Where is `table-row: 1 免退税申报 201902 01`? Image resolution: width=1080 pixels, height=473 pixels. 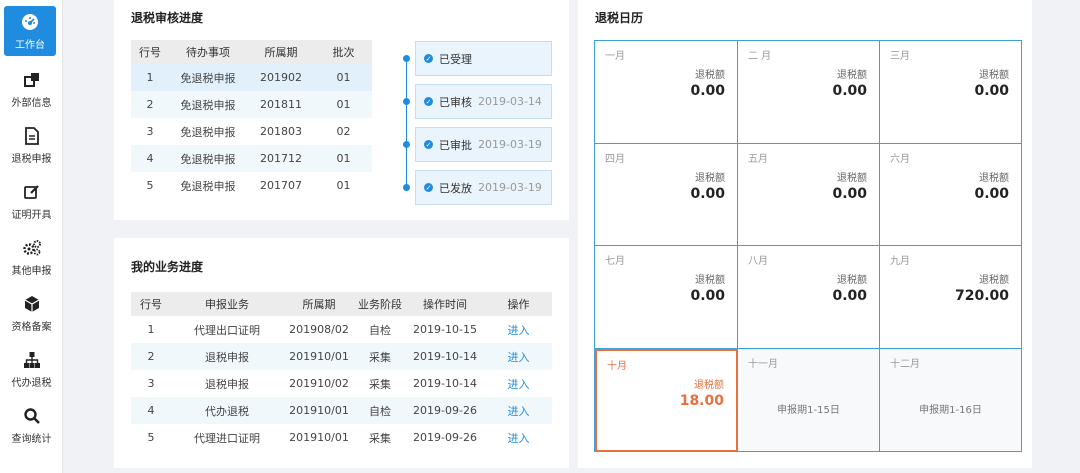
table-row: 1 免退税申报 201902 01 is located at coordinates (251, 77).